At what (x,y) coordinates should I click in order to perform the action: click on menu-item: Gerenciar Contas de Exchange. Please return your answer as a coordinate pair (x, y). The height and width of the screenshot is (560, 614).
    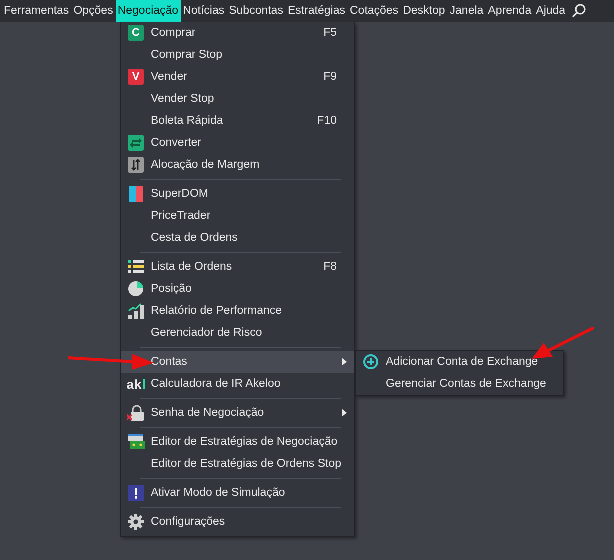
    Looking at the image, I should click on (459, 384).